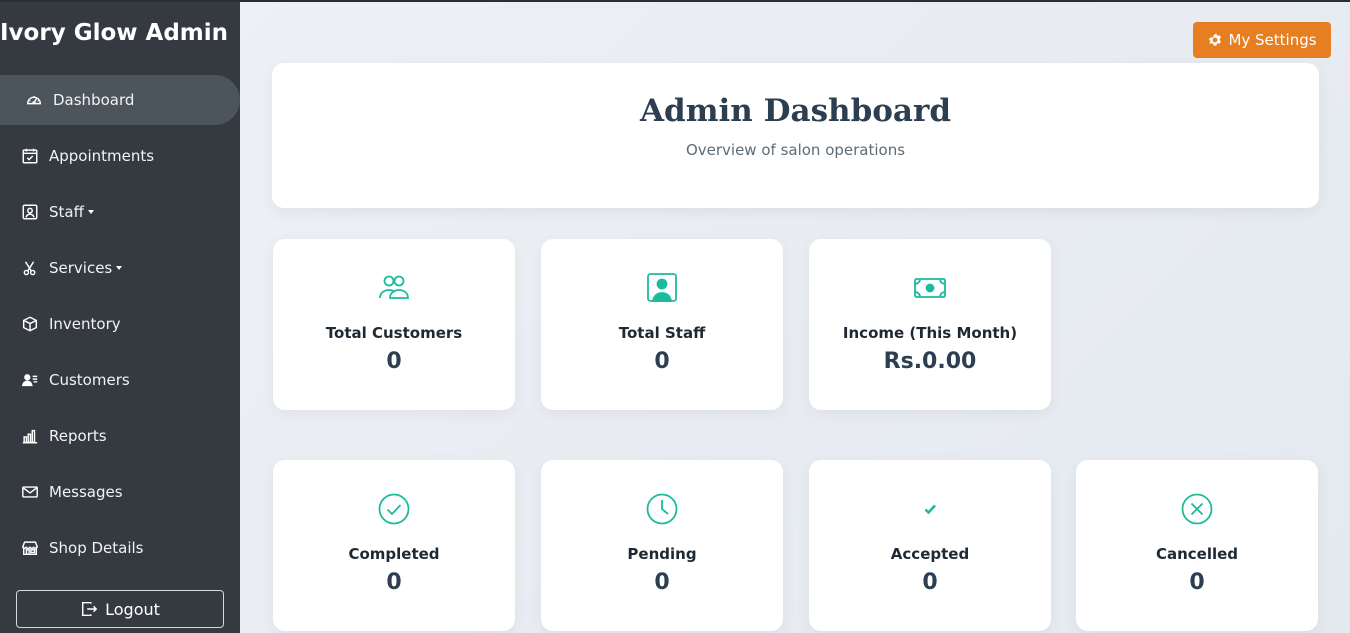  I want to click on logout-button: Logout, so click(120, 609).